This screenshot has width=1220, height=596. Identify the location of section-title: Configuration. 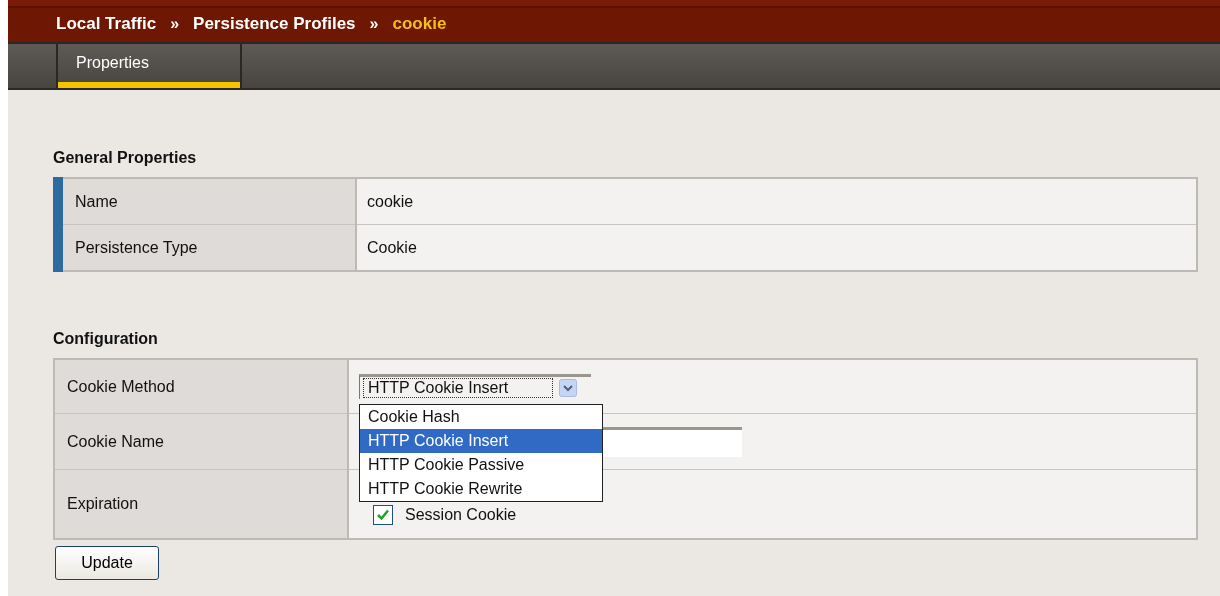
(106, 339).